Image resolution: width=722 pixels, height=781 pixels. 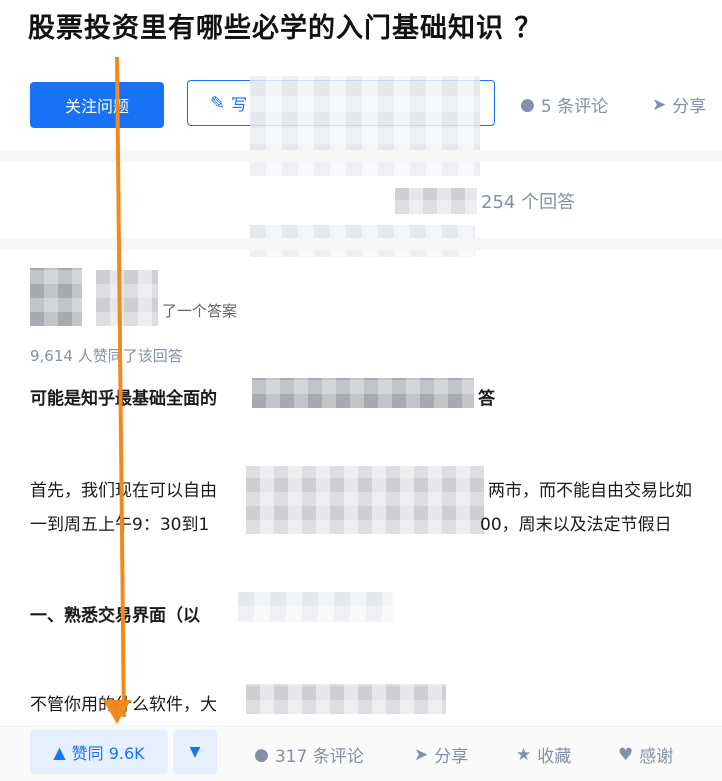 I want to click on answer-heading: 可能是知乎最基础全面的, so click(x=123, y=399).